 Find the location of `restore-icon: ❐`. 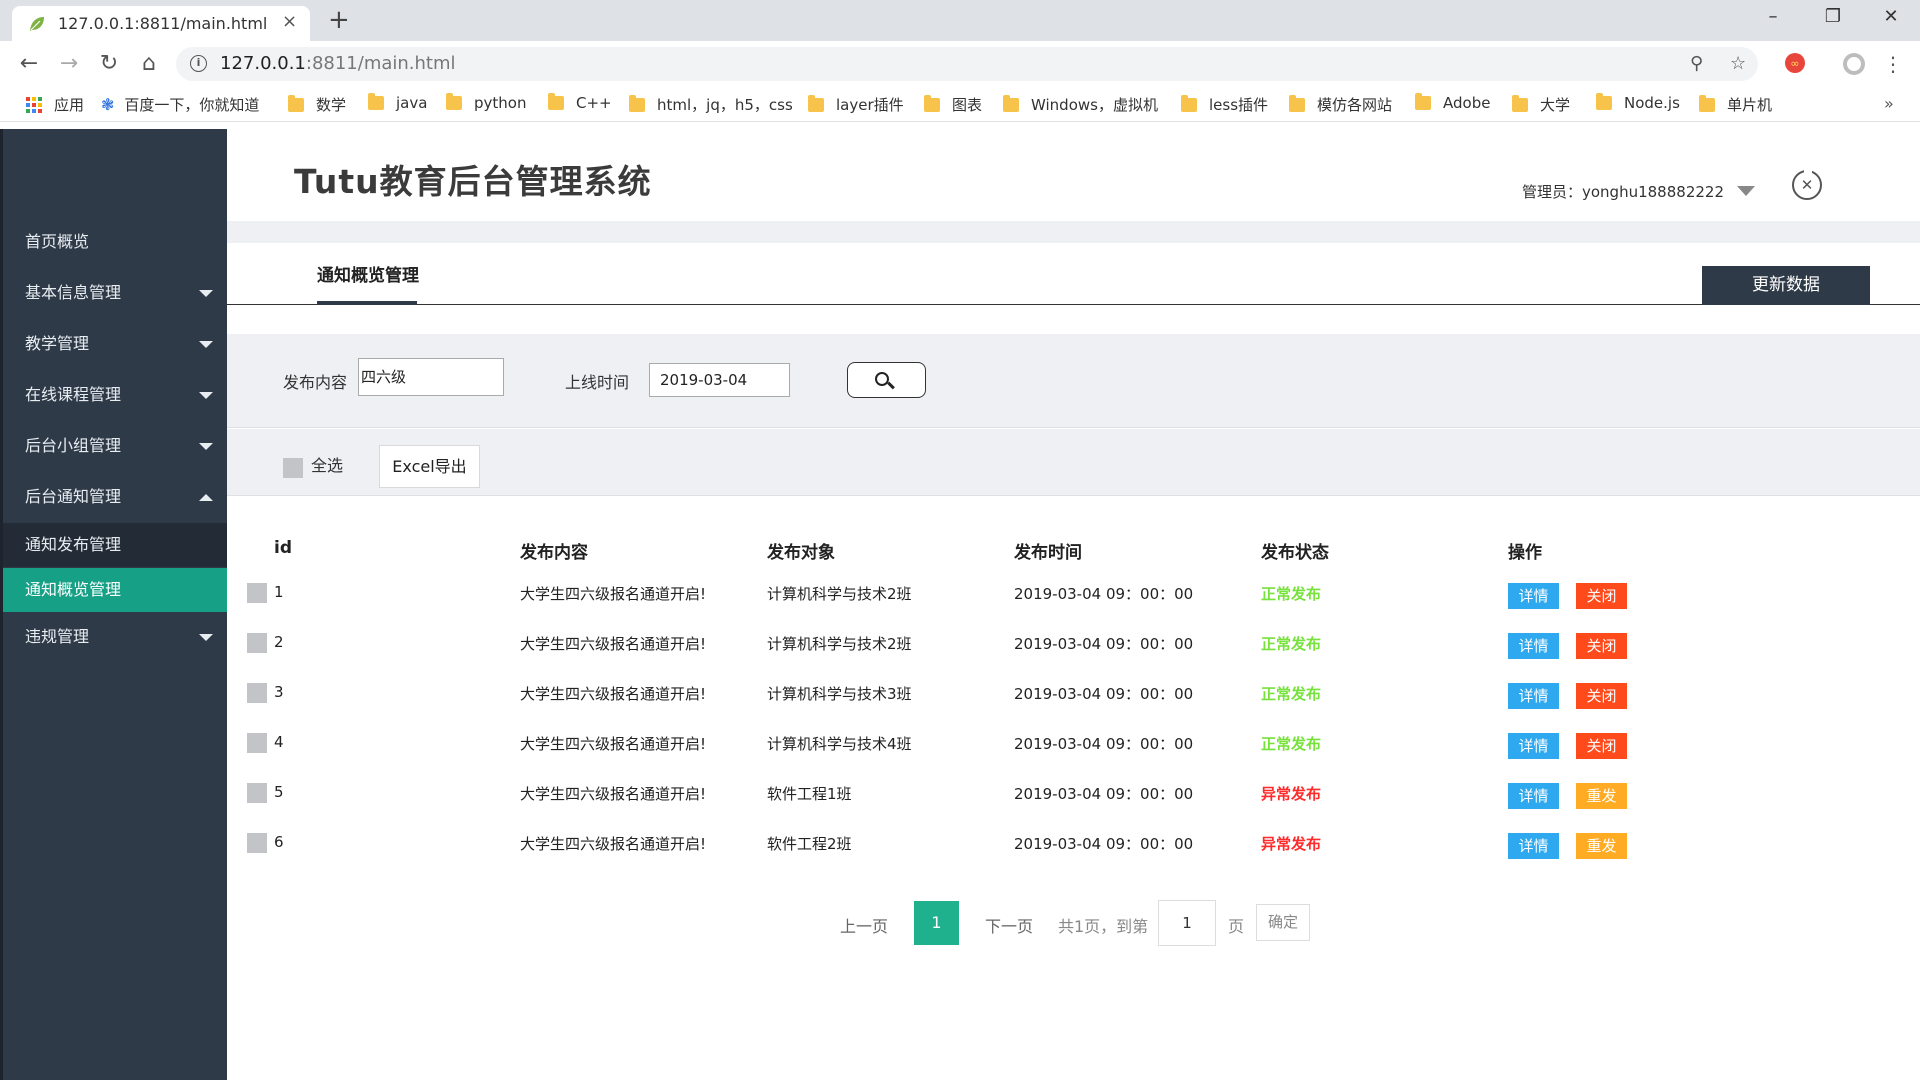

restore-icon: ❐ is located at coordinates (1833, 16).